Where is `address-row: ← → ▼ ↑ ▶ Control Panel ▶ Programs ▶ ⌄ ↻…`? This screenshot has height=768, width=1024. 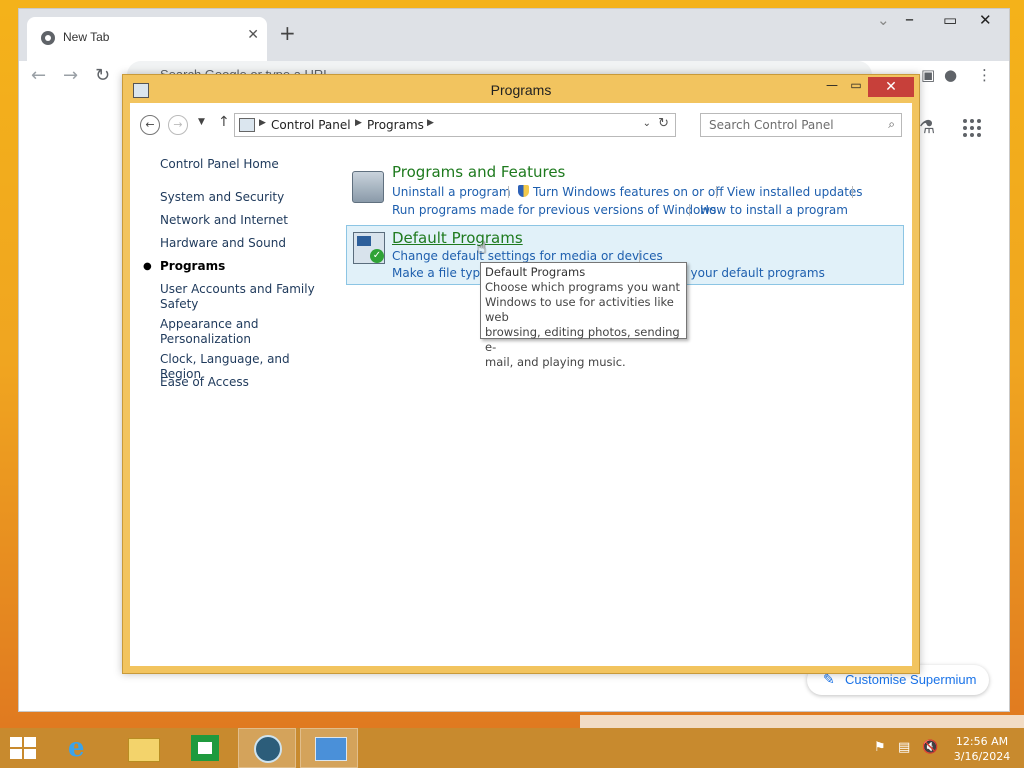
address-row: ← → ▼ ↑ ▶ Control Panel ▶ Programs ▶ ⌄ ↻… is located at coordinates (521, 125).